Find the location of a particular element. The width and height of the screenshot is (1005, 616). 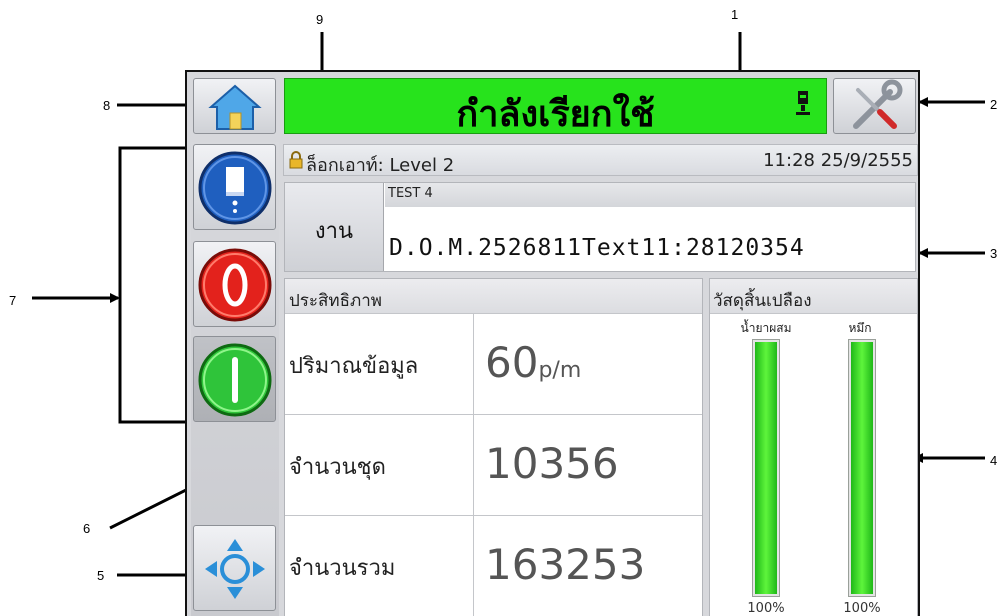

home-button is located at coordinates (234, 106).